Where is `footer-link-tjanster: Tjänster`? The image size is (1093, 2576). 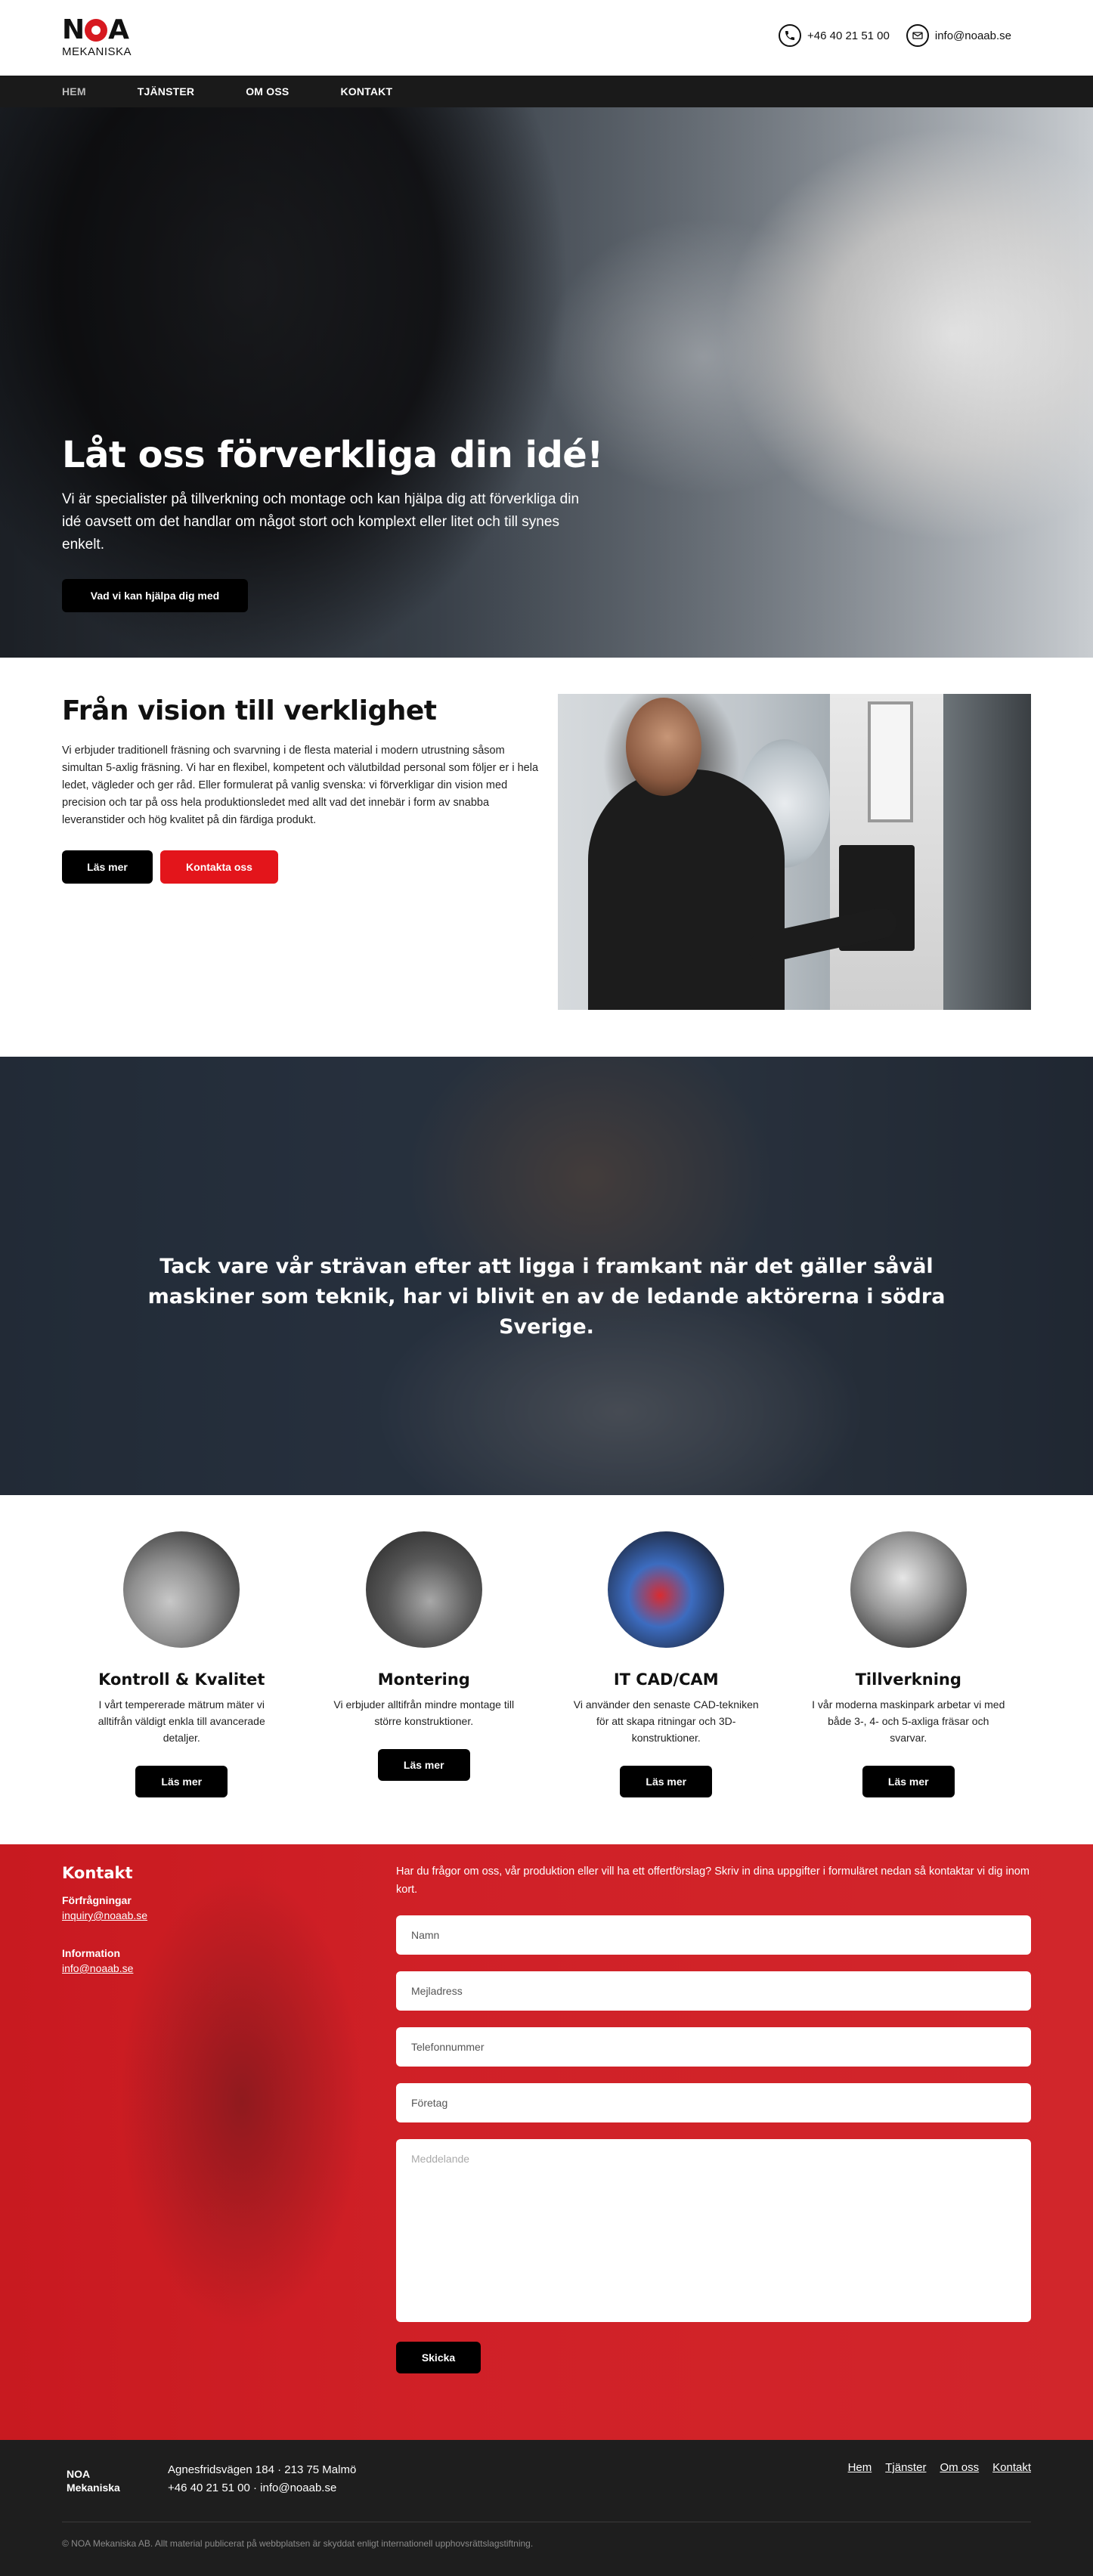 footer-link-tjanster: Tjänster is located at coordinates (906, 2467).